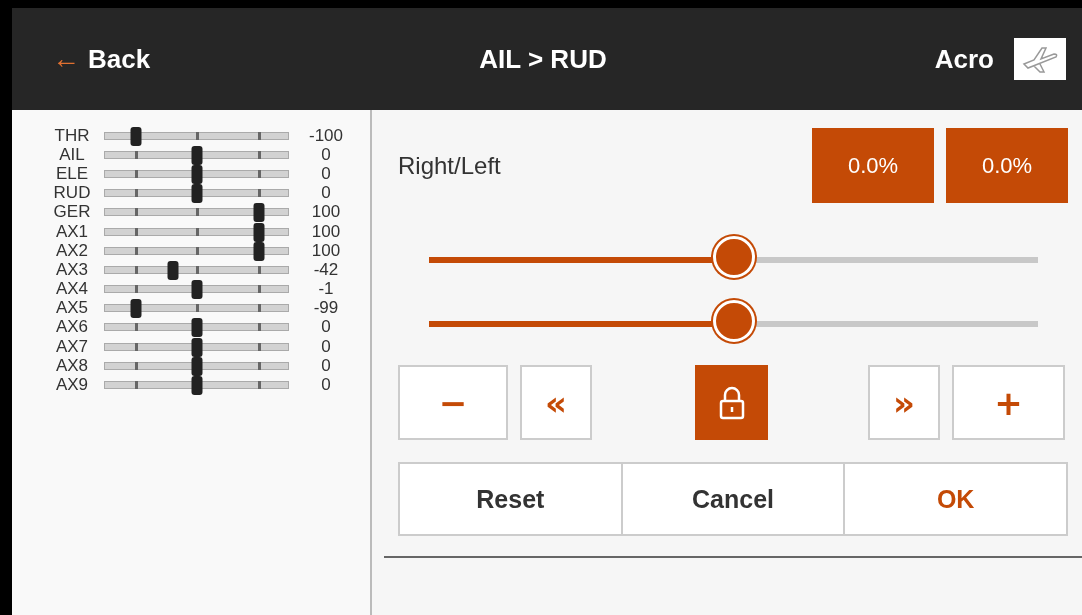  I want to click on channel-name: AX3, so click(72, 269).